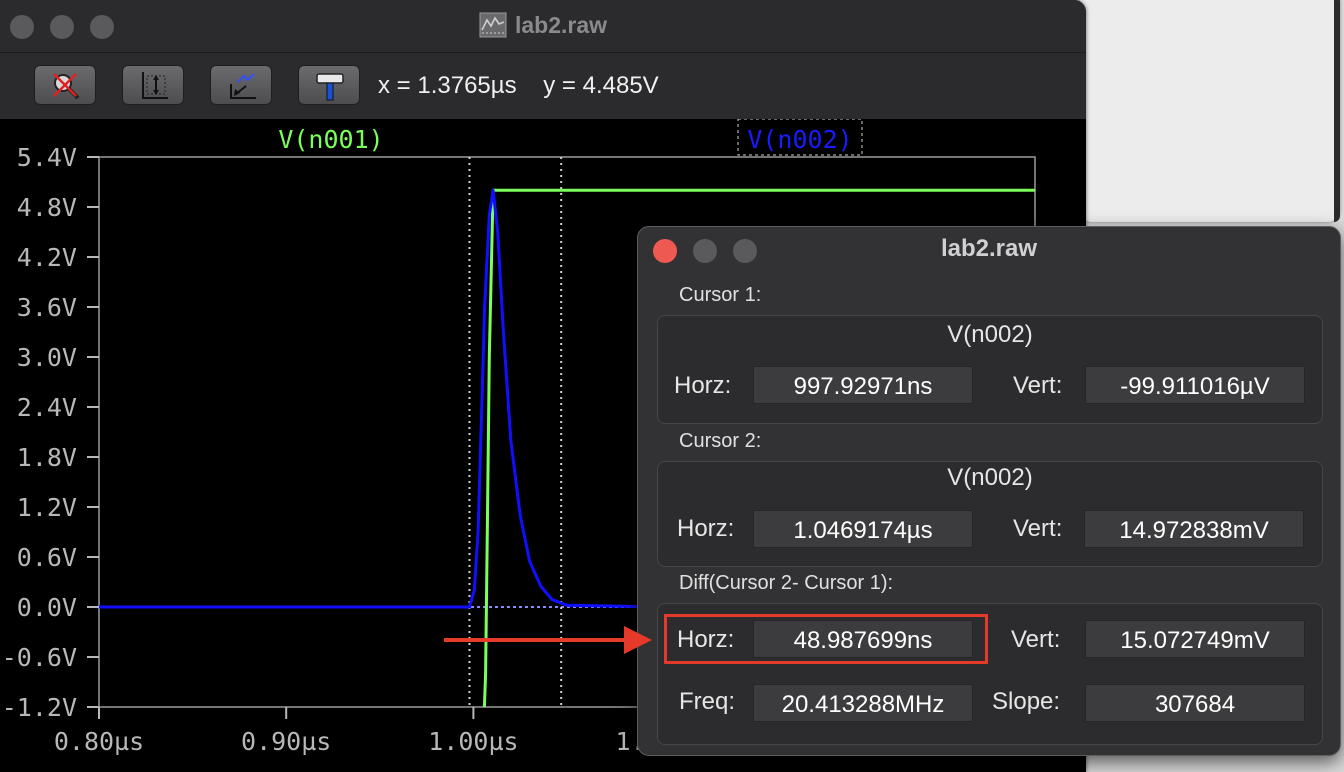 The width and height of the screenshot is (1344, 772). Describe the element at coordinates (47, 507) in the screenshot. I see `y-tick-label: 1.2V` at that location.